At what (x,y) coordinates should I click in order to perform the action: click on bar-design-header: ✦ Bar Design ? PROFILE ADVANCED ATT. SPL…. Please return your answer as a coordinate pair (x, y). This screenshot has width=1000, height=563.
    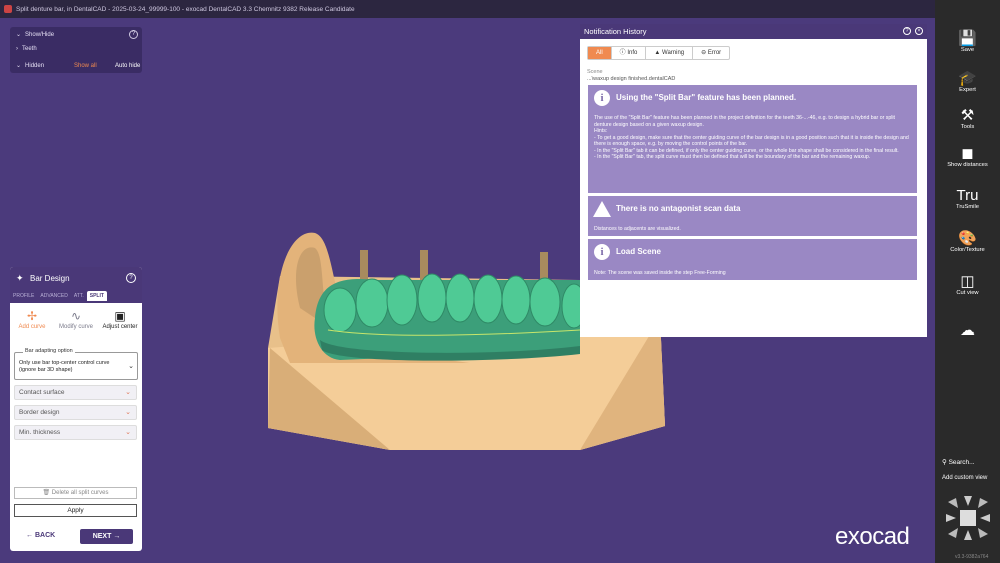
    Looking at the image, I should click on (76, 285).